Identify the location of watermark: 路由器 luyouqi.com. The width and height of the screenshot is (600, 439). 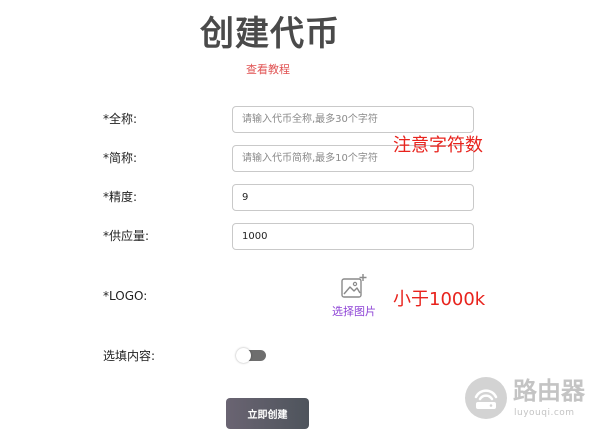
(528, 400).